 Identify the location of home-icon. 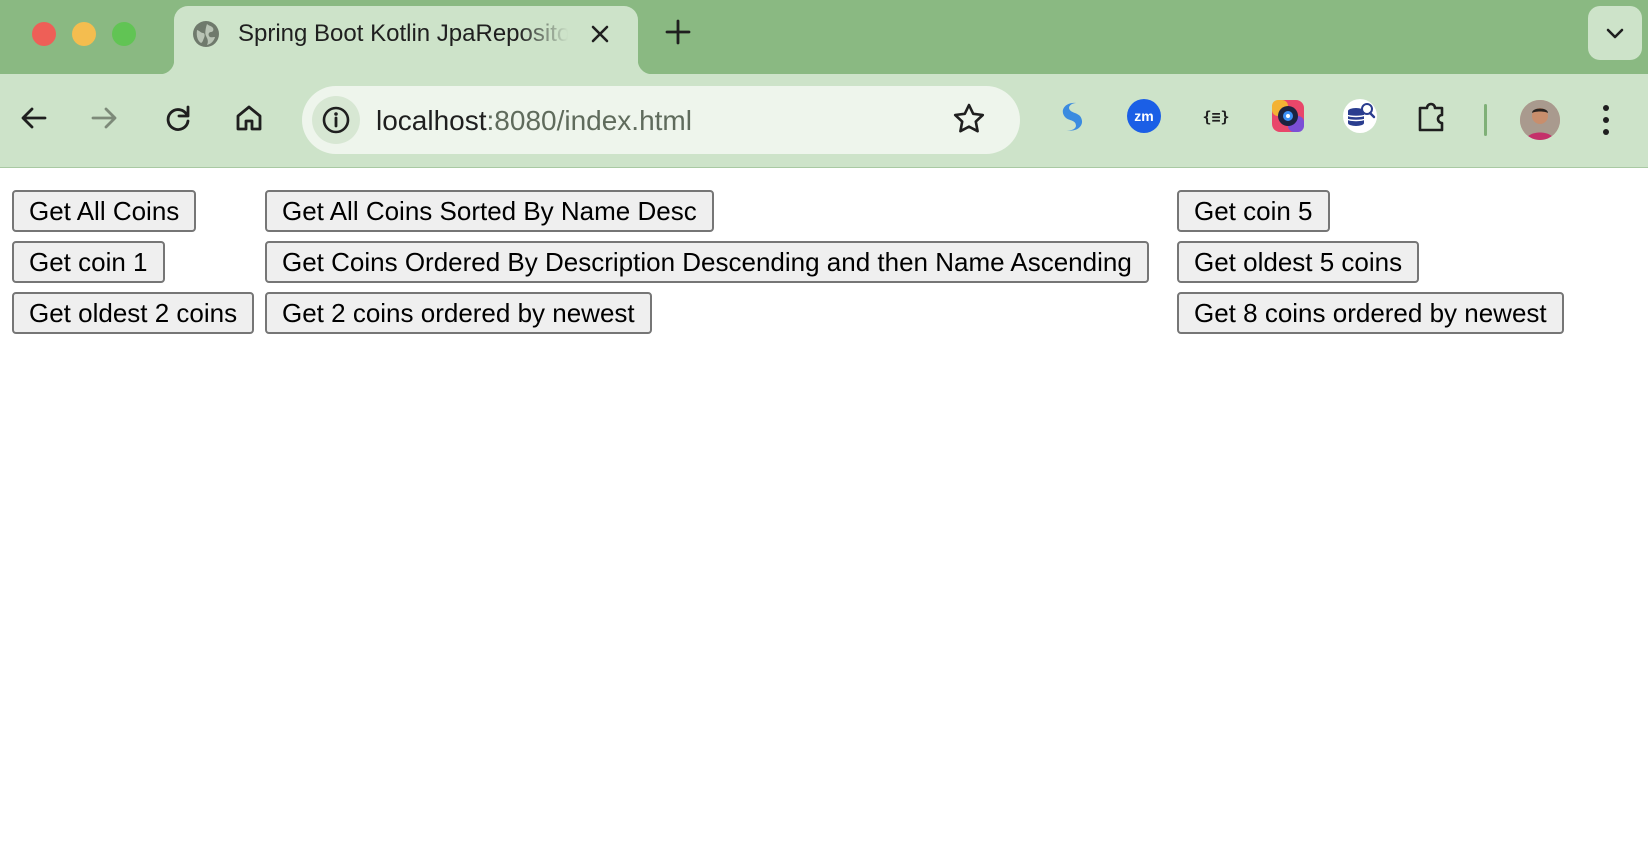
(249, 118).